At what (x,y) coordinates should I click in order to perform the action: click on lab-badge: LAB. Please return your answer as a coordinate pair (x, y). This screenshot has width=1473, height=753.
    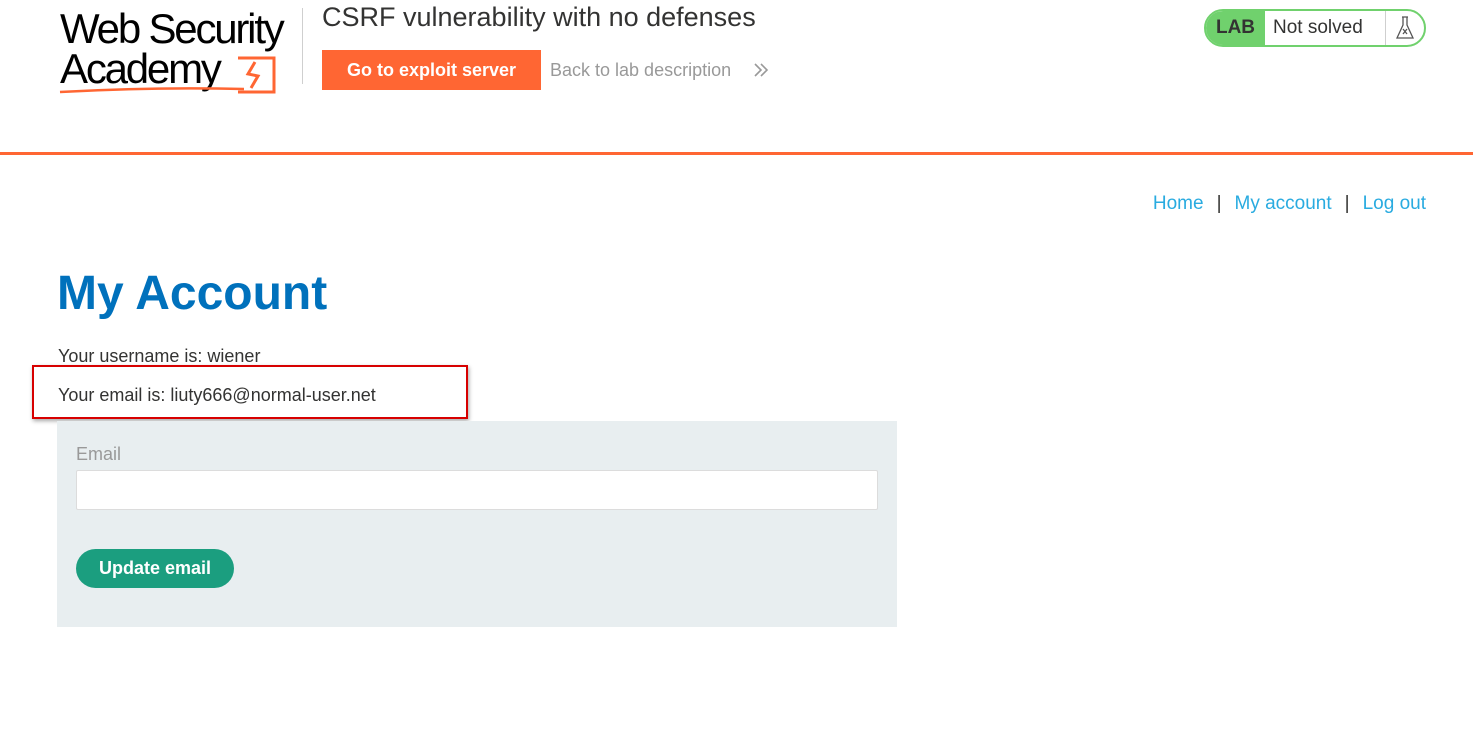
    Looking at the image, I should click on (1235, 28).